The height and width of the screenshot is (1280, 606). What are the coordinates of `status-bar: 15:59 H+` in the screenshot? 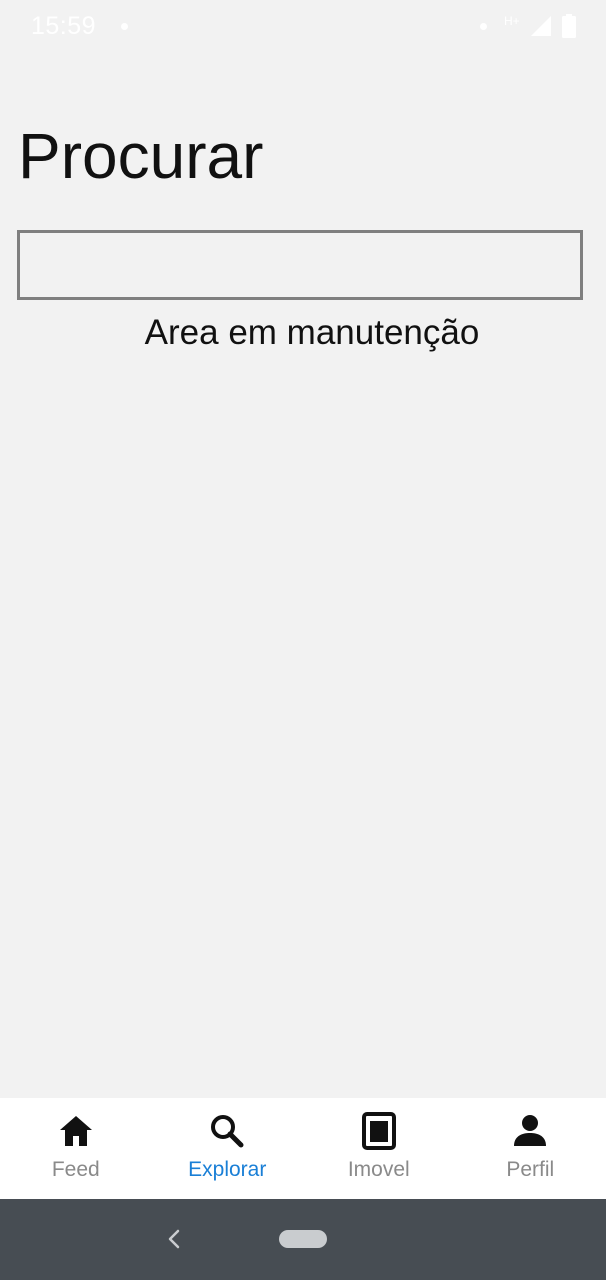 It's located at (303, 27).